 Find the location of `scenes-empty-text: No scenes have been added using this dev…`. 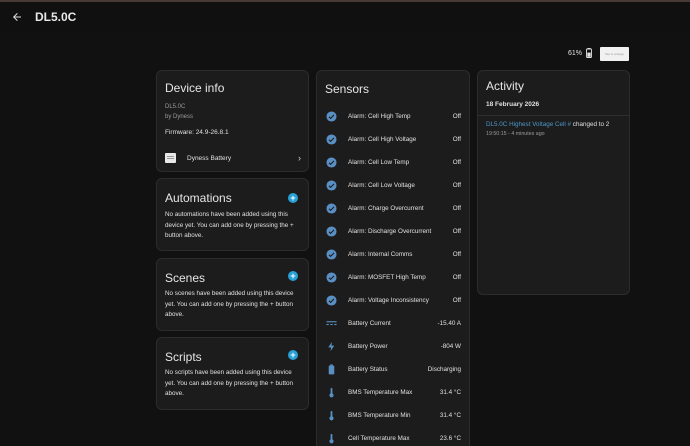

scenes-empty-text: No scenes have been added using this dev… is located at coordinates (229, 304).